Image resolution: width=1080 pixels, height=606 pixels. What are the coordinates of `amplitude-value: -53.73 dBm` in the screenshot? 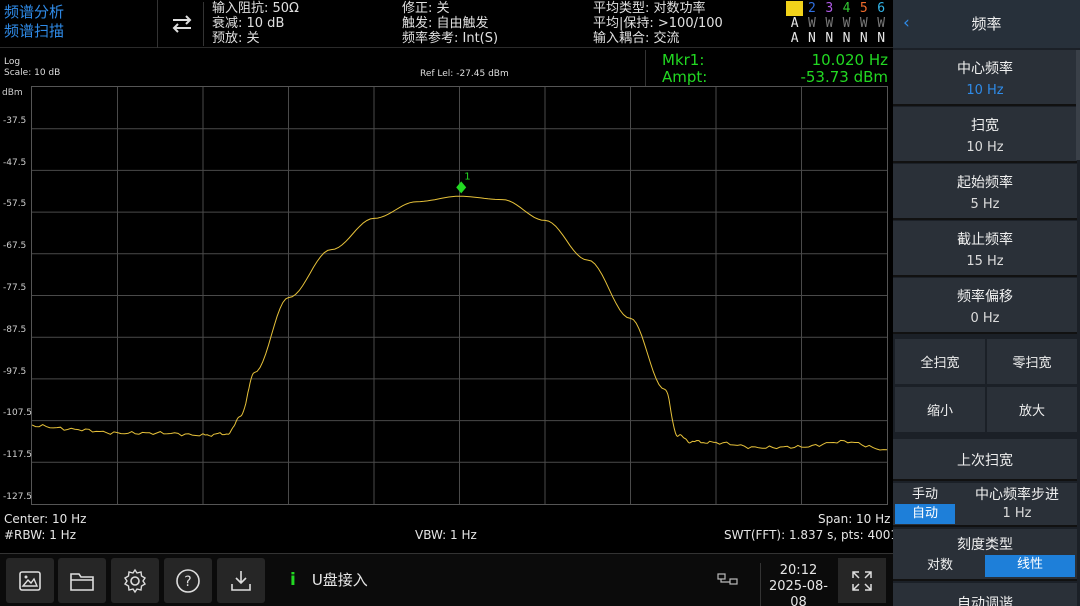 It's located at (844, 77).